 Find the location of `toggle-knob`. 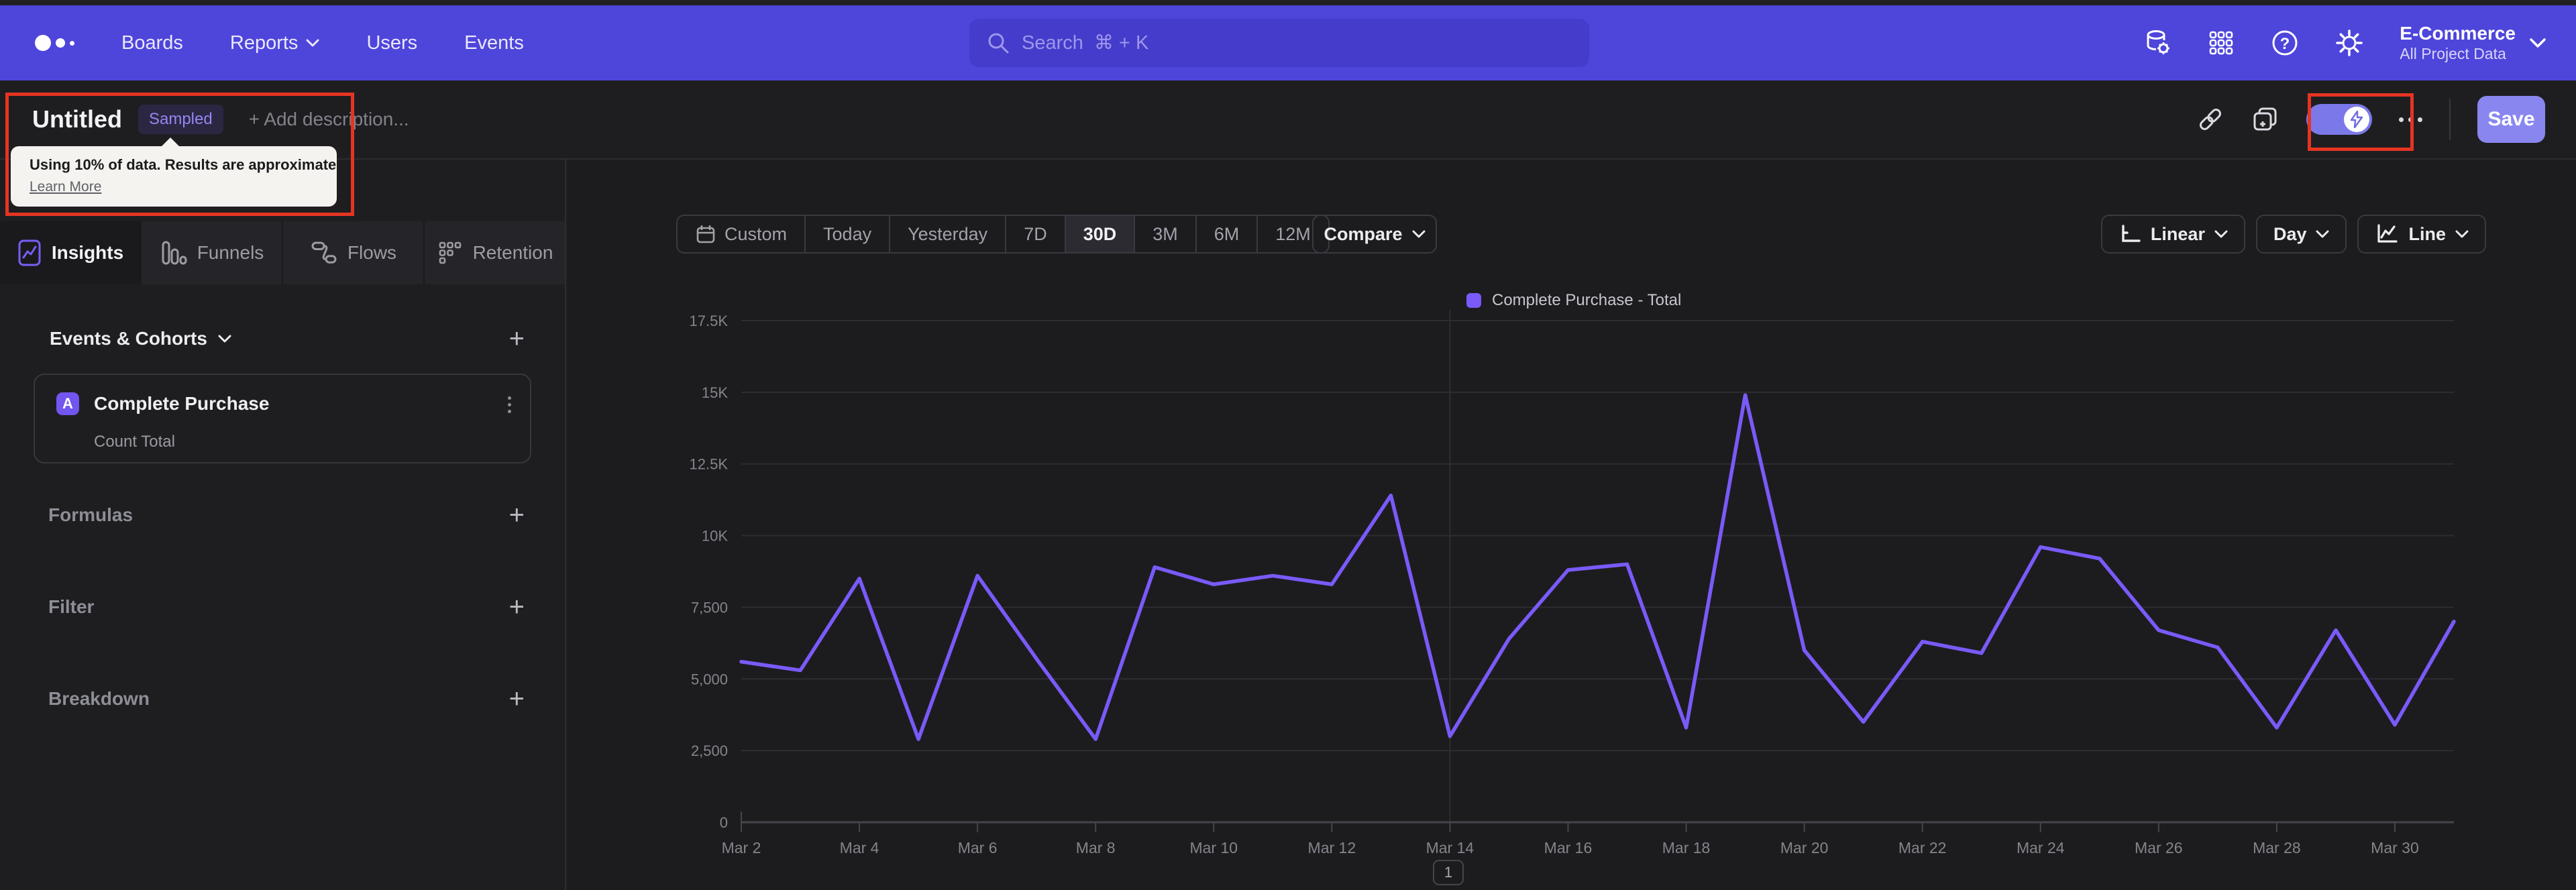

toggle-knob is located at coordinates (2356, 119).